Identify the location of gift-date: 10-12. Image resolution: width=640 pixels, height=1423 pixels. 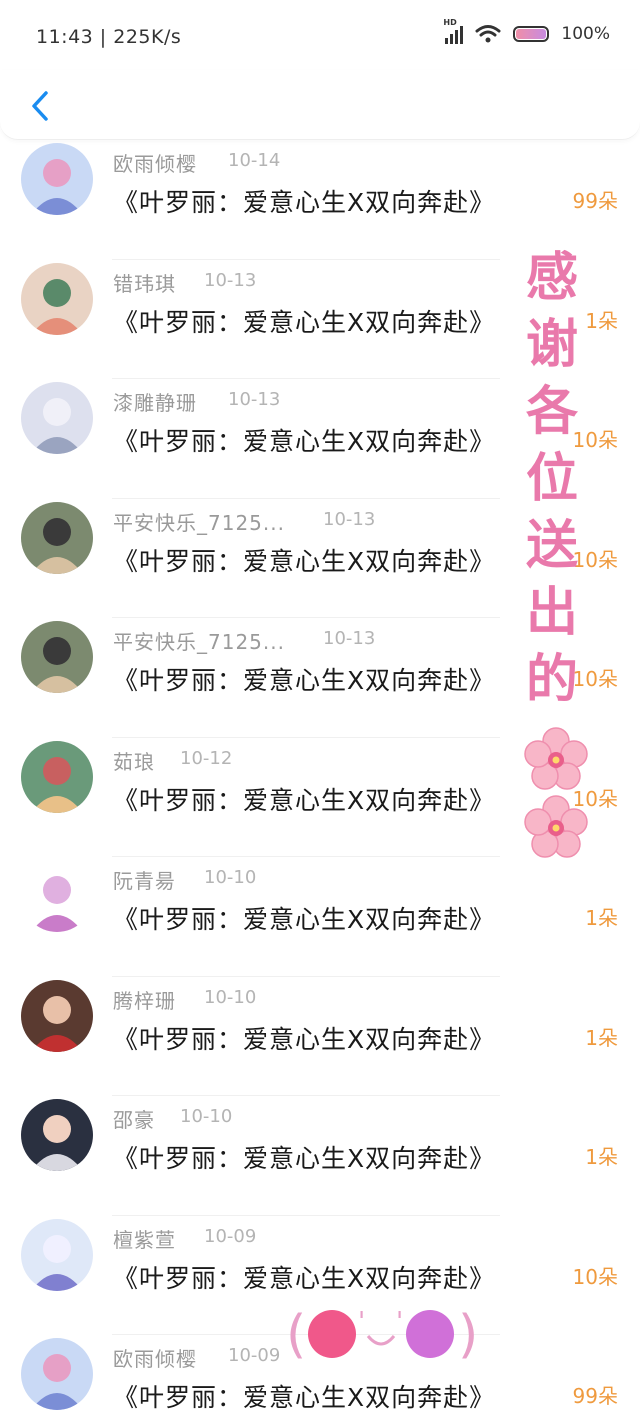
(206, 758).